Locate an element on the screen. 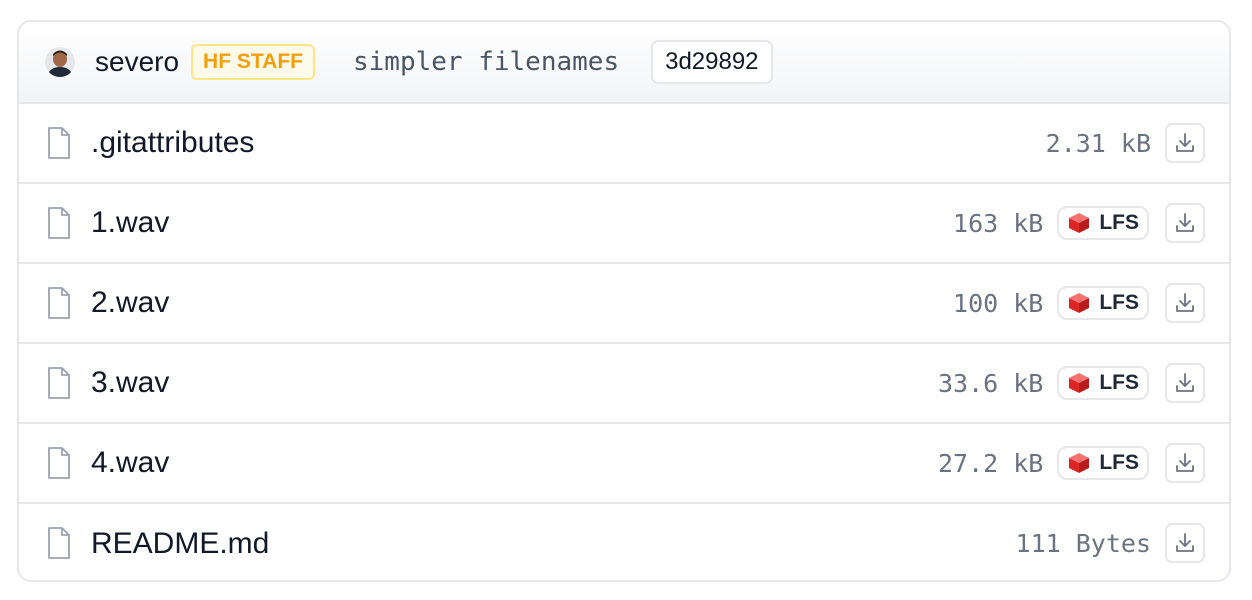  file-name: 1.wav is located at coordinates (130, 223).